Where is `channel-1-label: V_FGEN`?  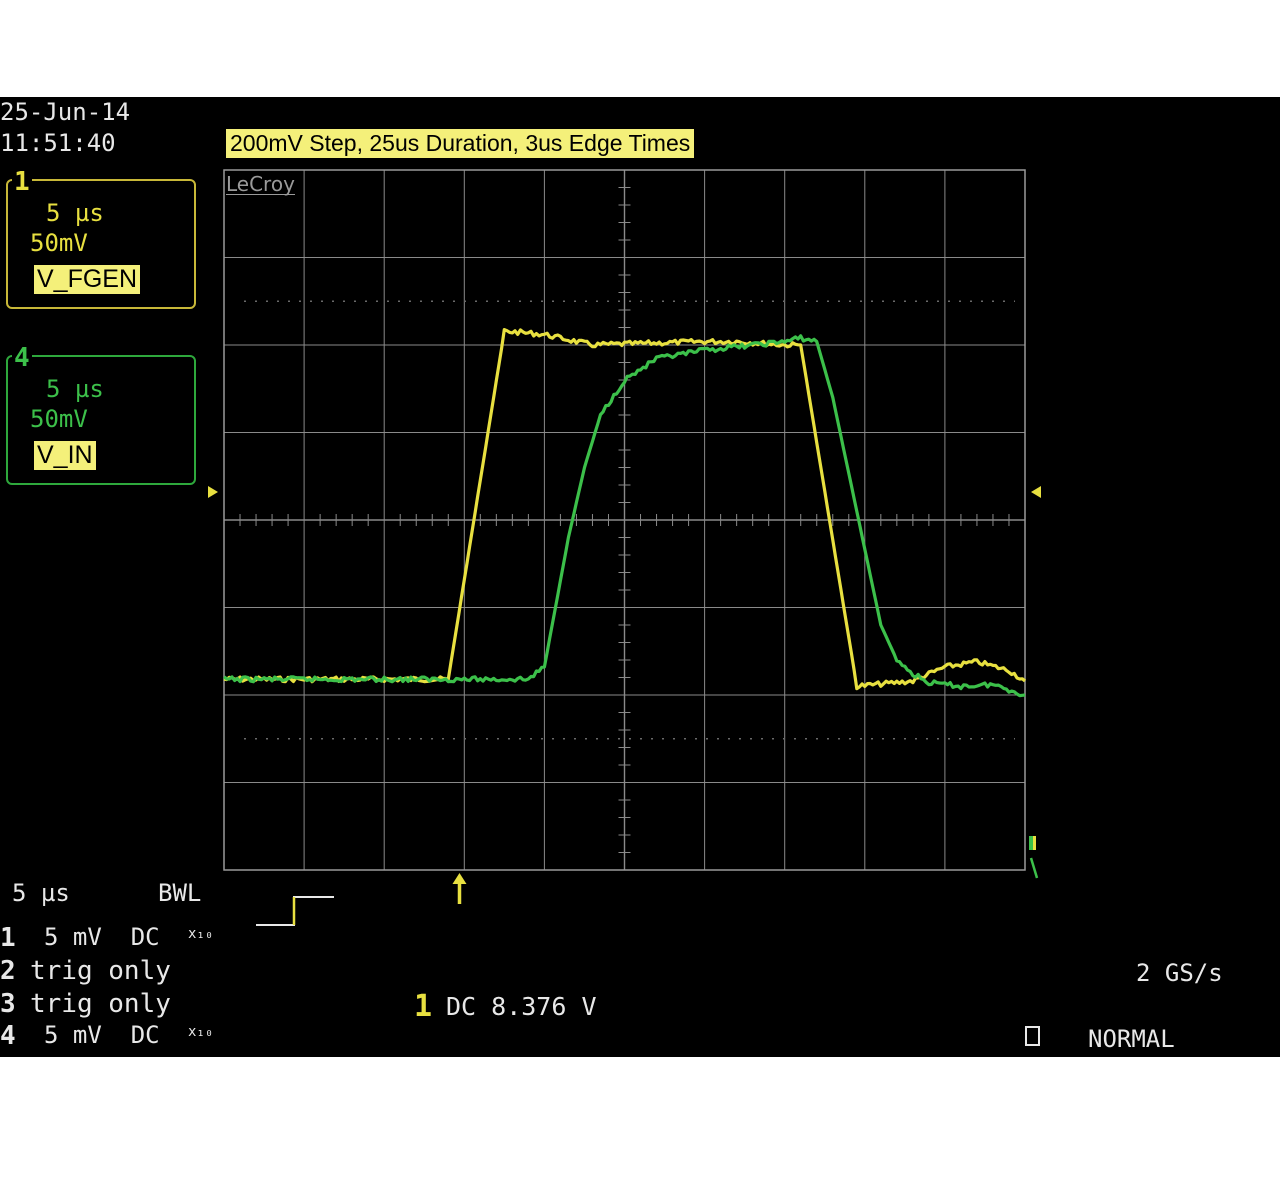 channel-1-label: V_FGEN is located at coordinates (87, 279).